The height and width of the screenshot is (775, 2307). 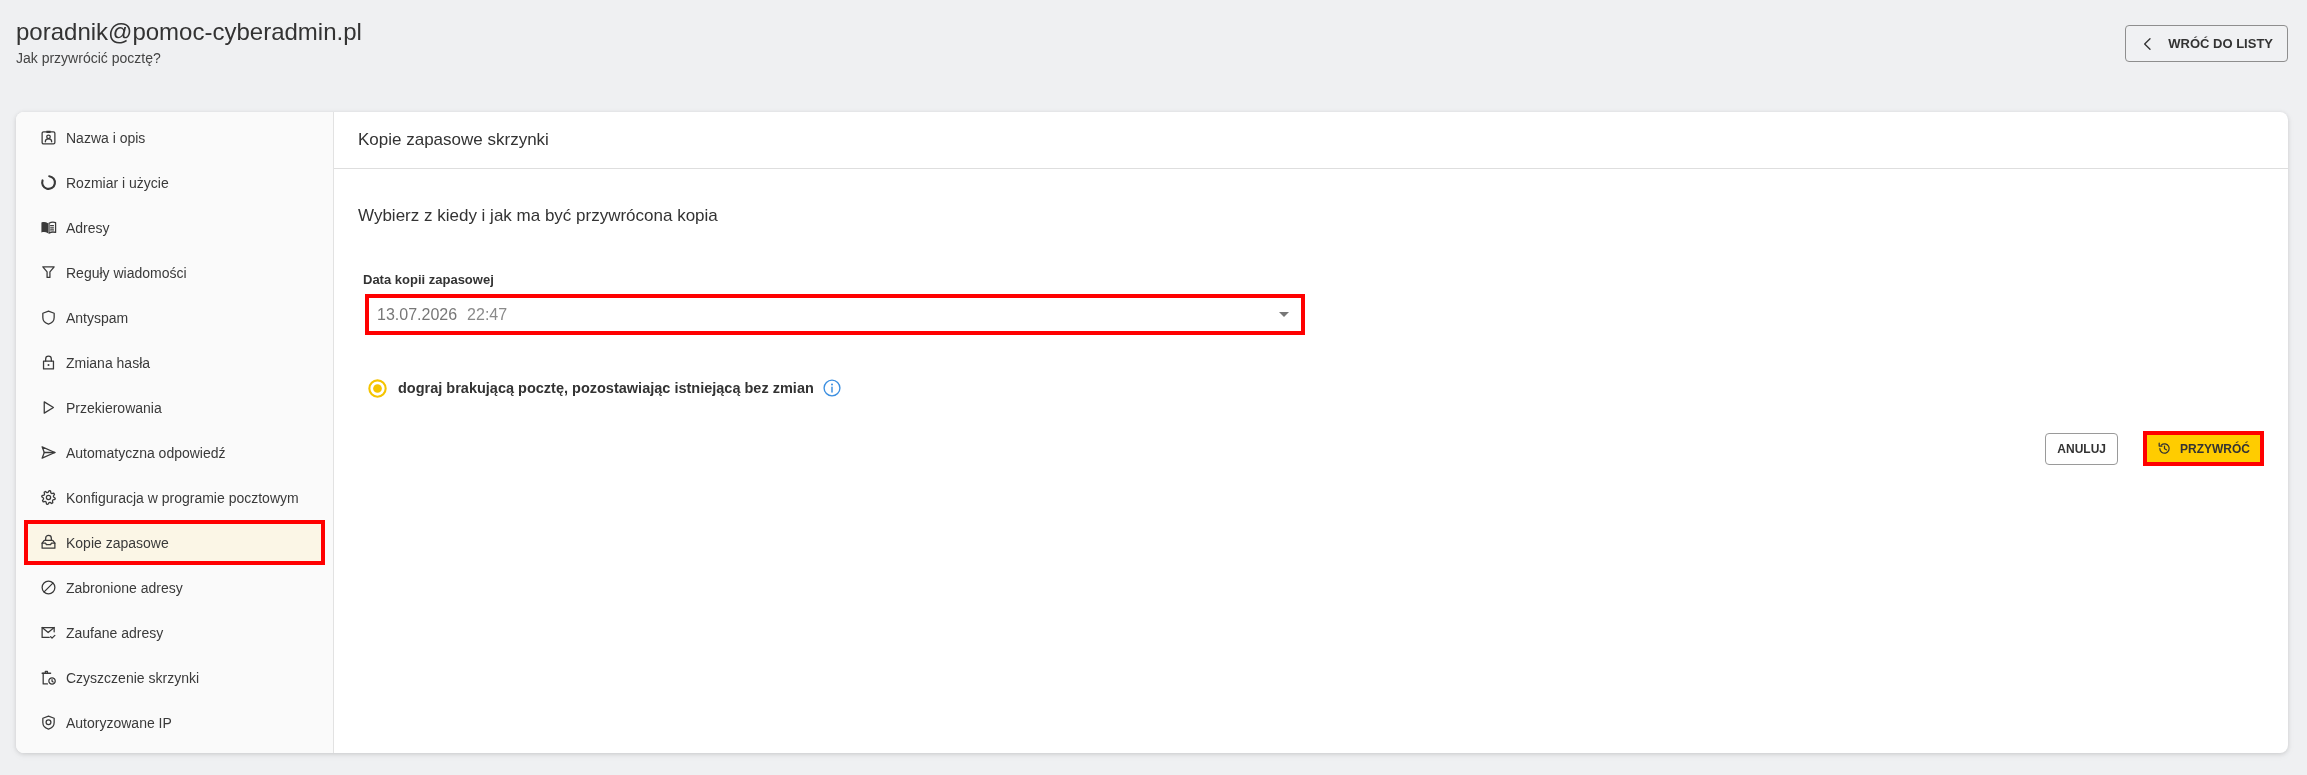 What do you see at coordinates (48, 542) in the screenshot?
I see `inbox-icon` at bounding box center [48, 542].